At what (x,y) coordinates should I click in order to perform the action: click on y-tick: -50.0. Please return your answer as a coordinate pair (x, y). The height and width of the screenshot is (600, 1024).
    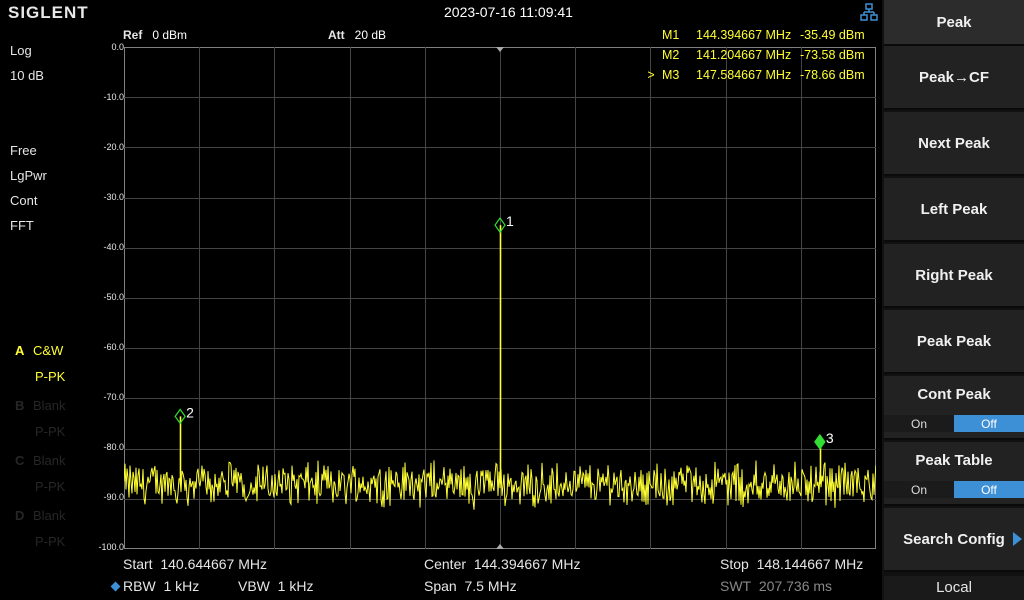
    Looking at the image, I should click on (113, 297).